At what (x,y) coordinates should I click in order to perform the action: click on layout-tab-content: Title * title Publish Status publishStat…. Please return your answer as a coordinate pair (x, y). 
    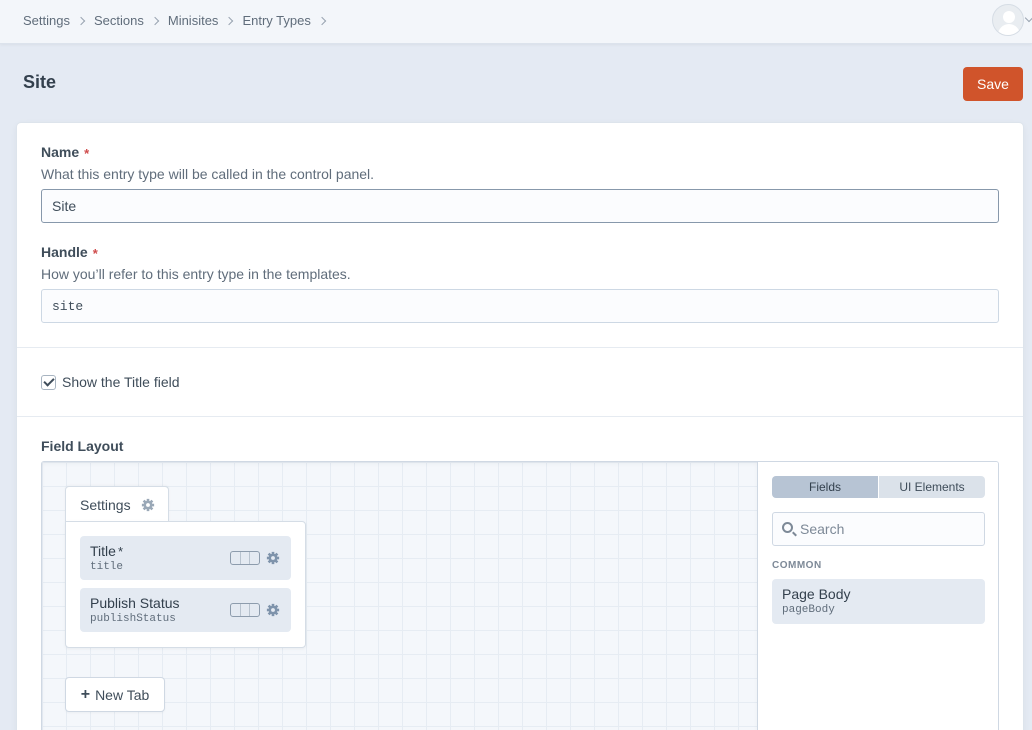
    Looking at the image, I should click on (185, 584).